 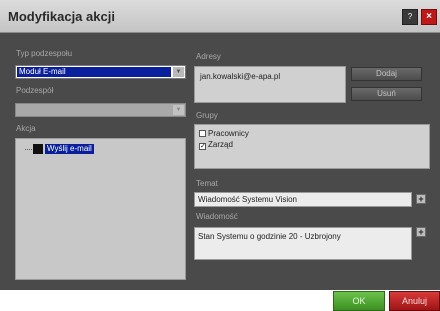 I want to click on checkbox-unchecked, so click(x=202, y=133).